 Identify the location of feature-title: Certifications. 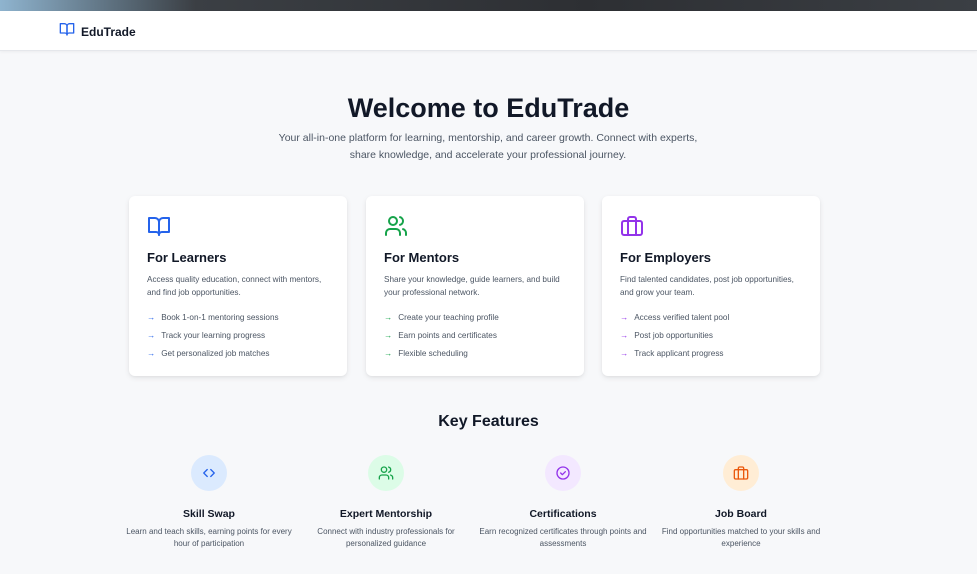
(563, 514).